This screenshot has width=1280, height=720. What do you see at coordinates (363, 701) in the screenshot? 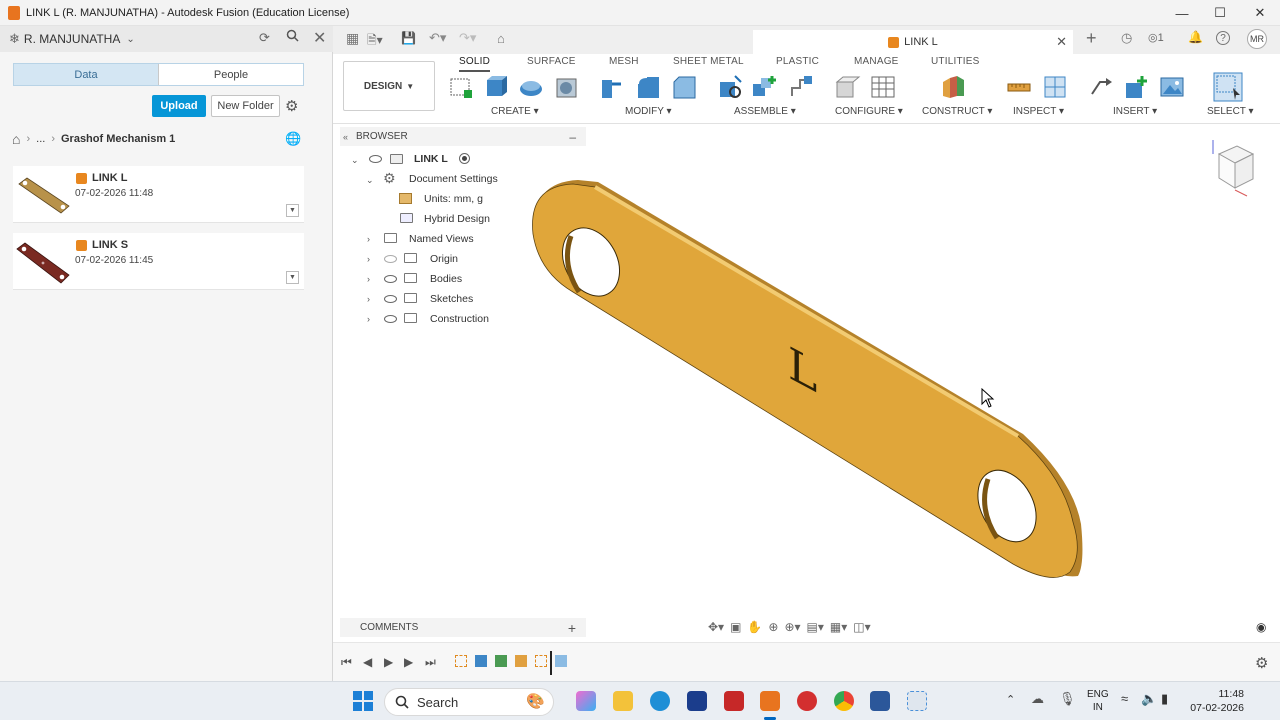
I see `start-windows-icon` at bounding box center [363, 701].